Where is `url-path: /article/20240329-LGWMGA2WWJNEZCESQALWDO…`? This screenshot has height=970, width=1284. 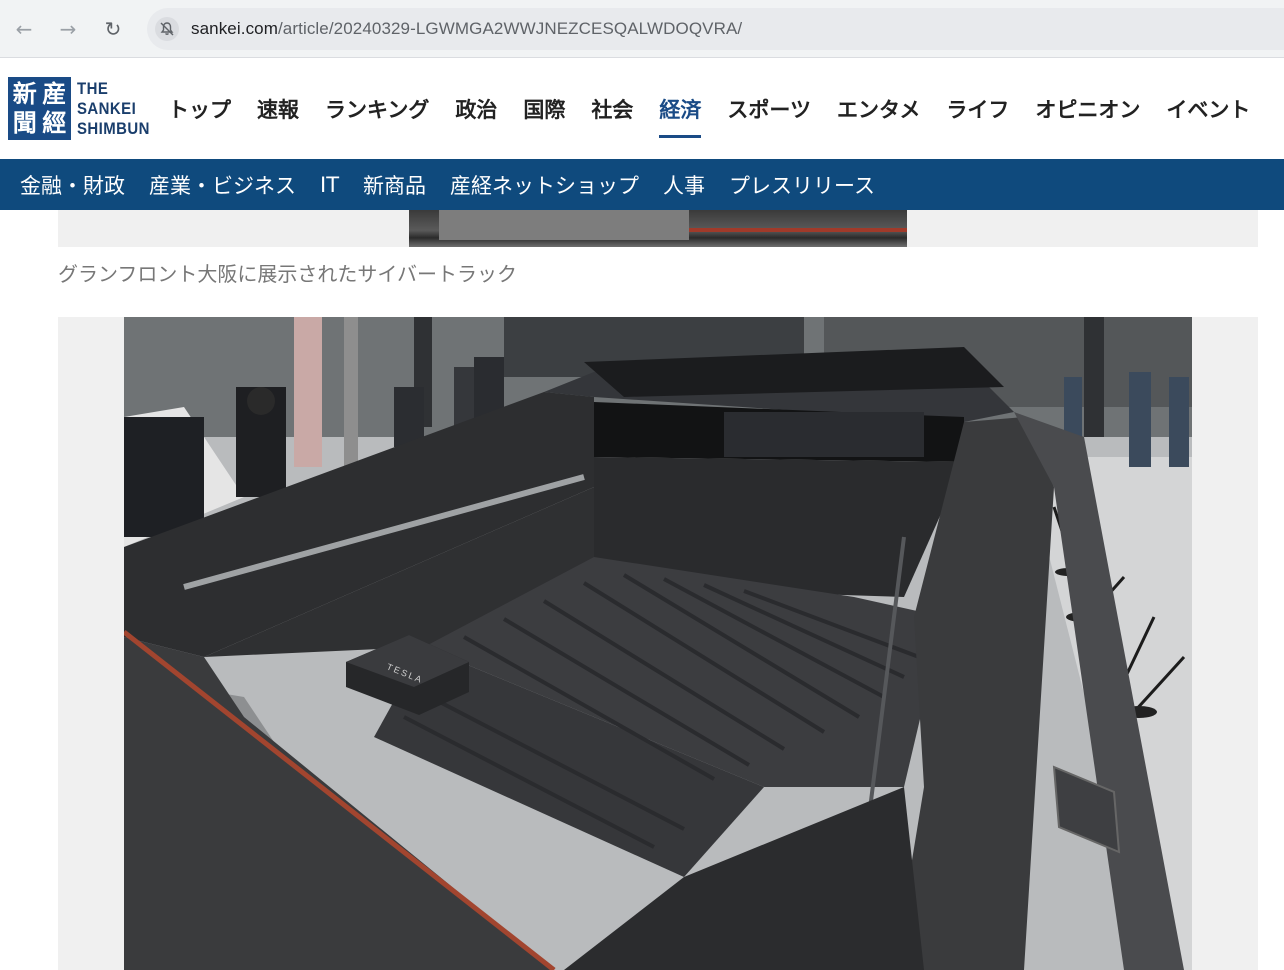 url-path: /article/20240329-LGWMGA2WWJNEZCESQALWDO… is located at coordinates (510, 28).